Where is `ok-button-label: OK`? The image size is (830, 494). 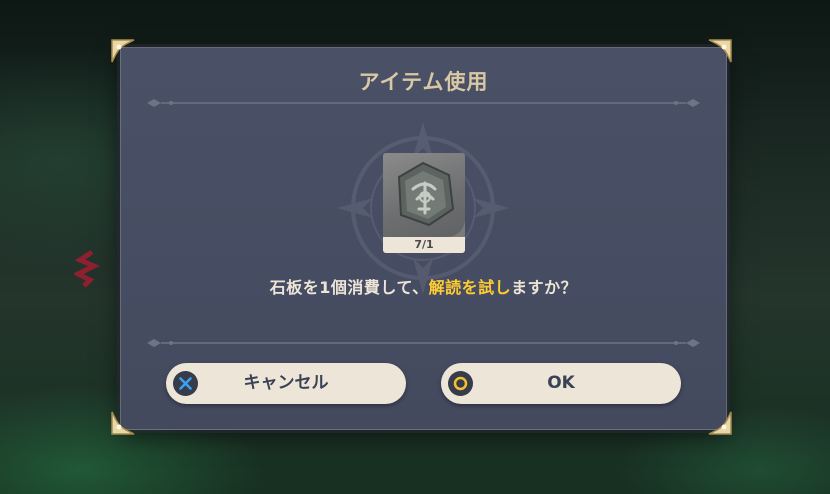
ok-button-label: OK is located at coordinates (561, 383).